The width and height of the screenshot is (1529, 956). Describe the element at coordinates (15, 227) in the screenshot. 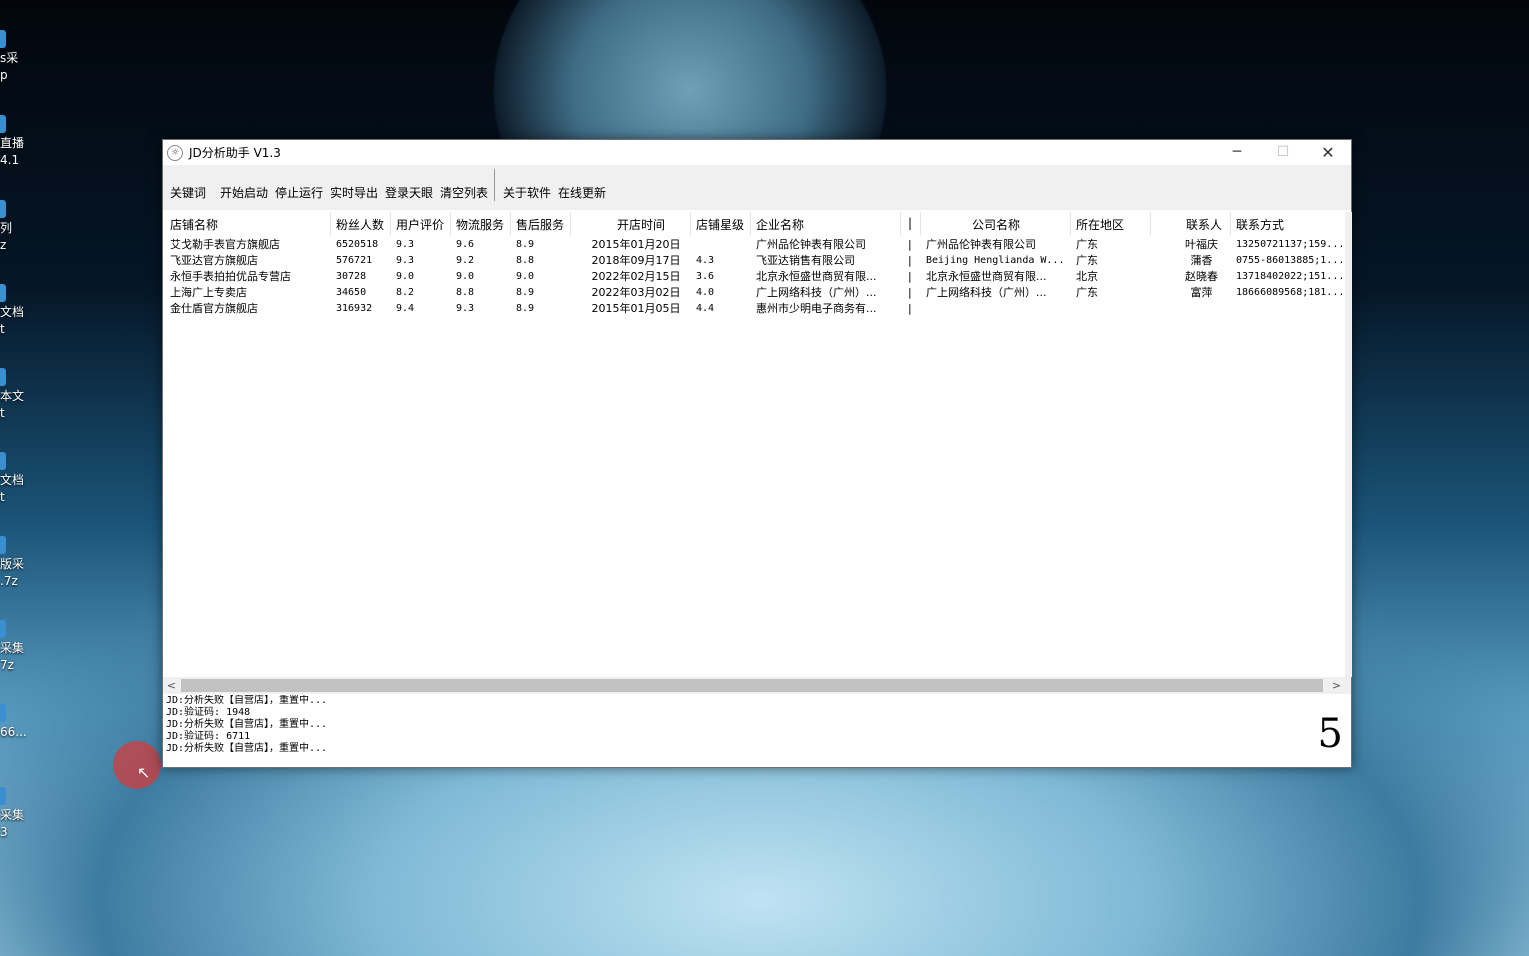

I see `desktop-icon: 列 z` at that location.